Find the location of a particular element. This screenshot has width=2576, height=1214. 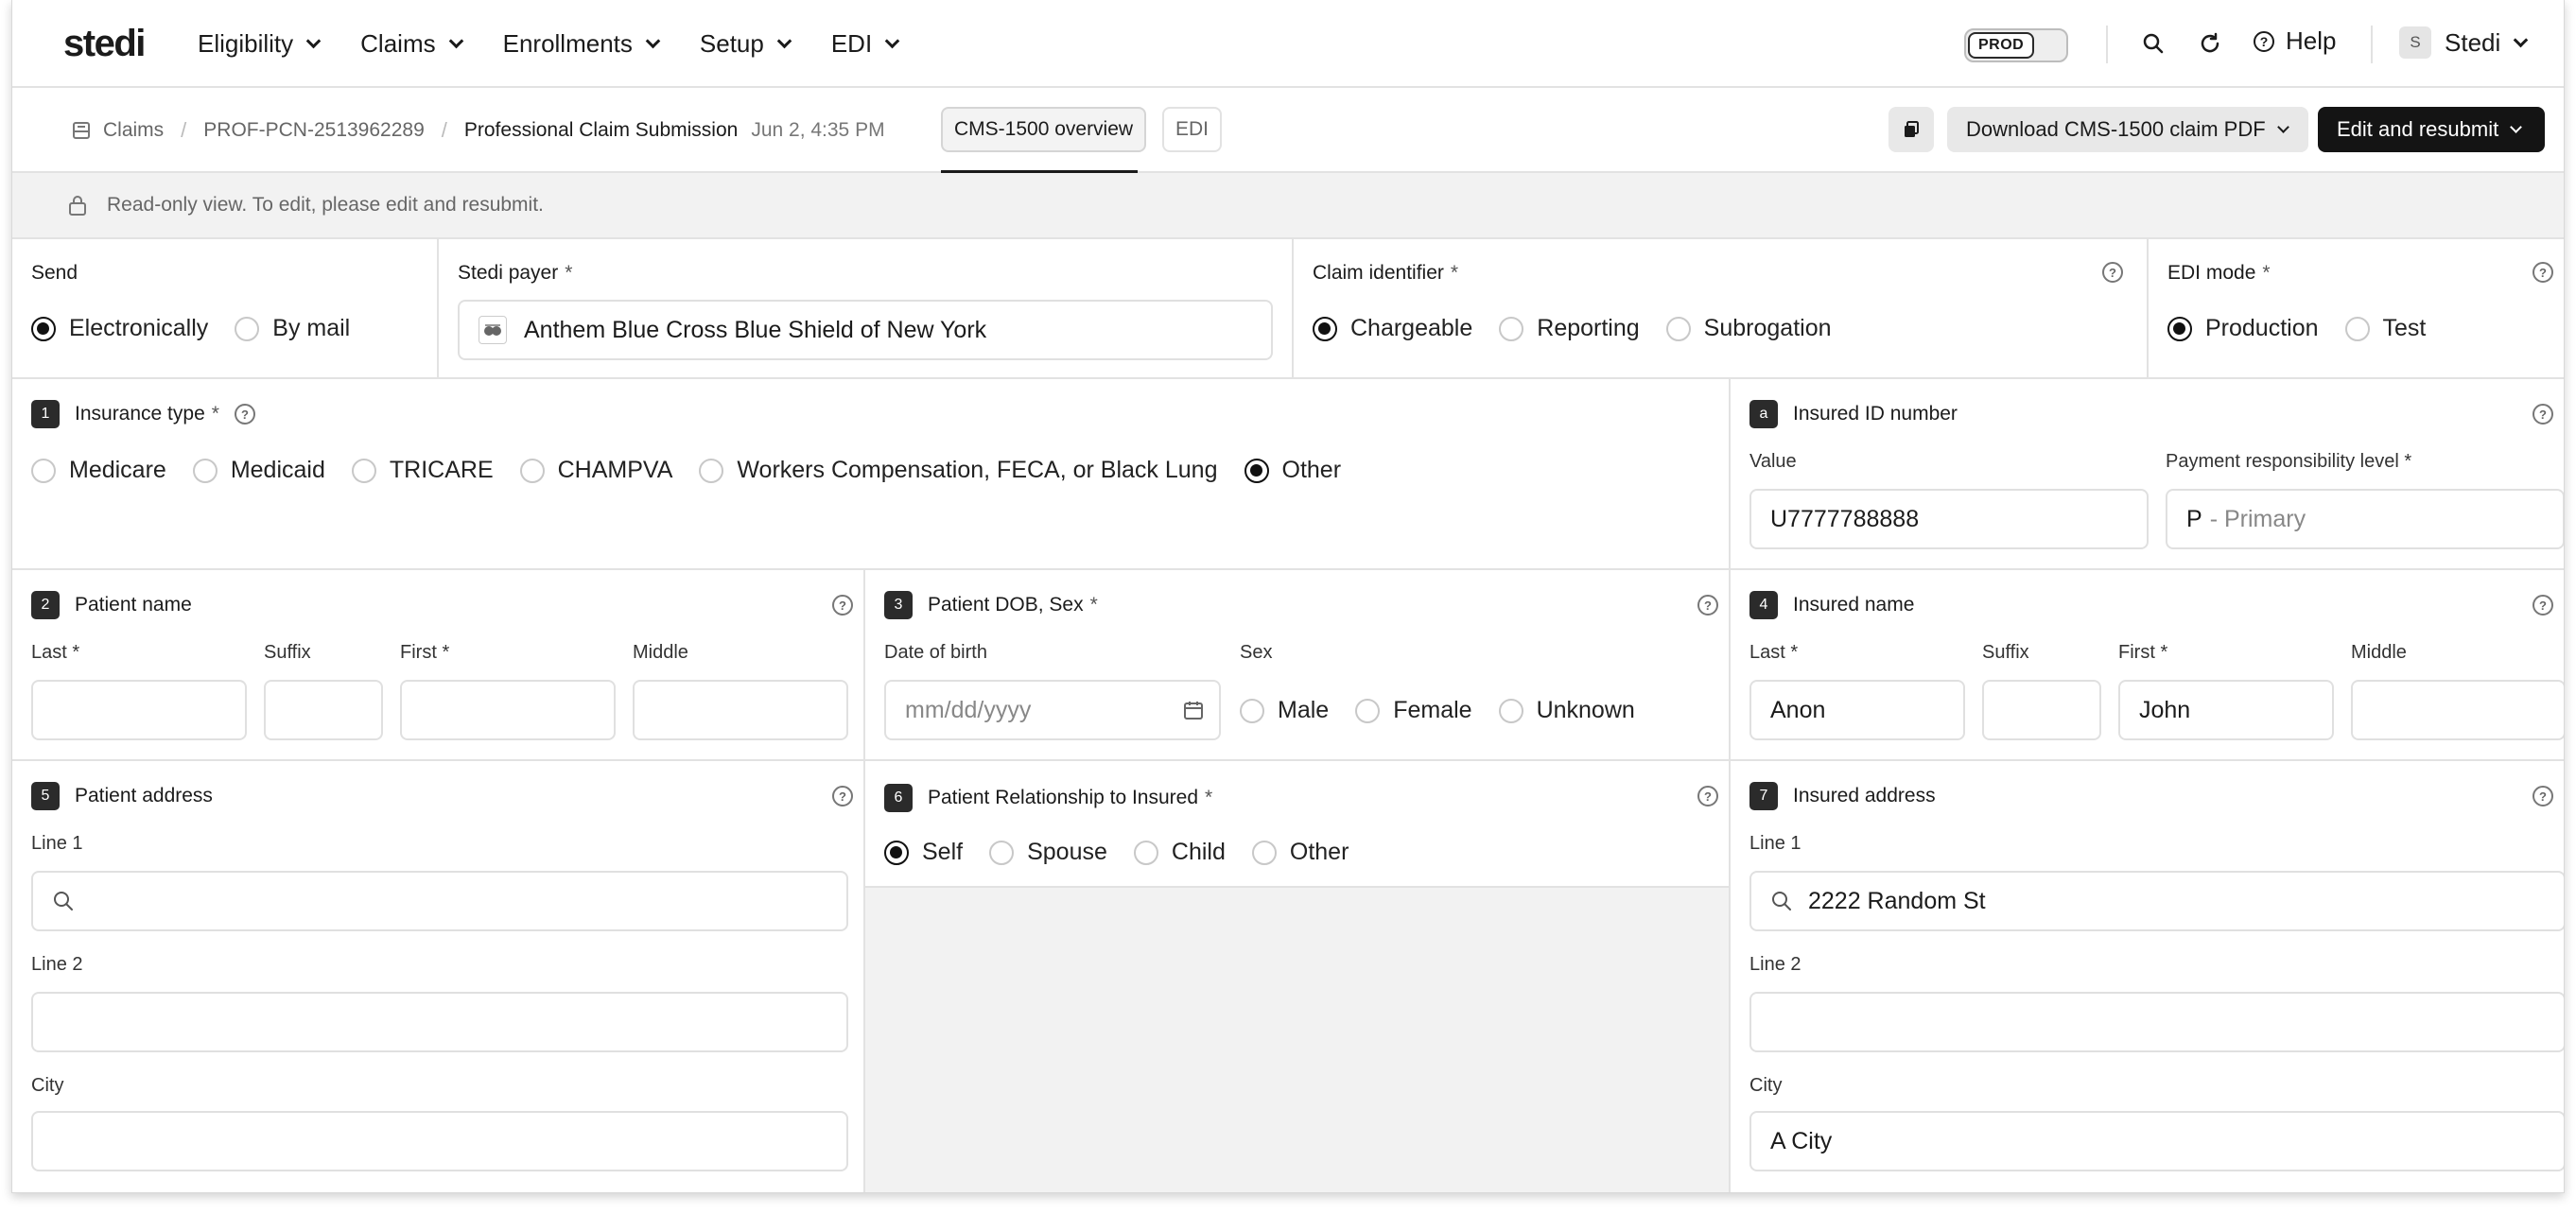

insured-name-label: 4 Insured name is located at coordinates (1831, 605).